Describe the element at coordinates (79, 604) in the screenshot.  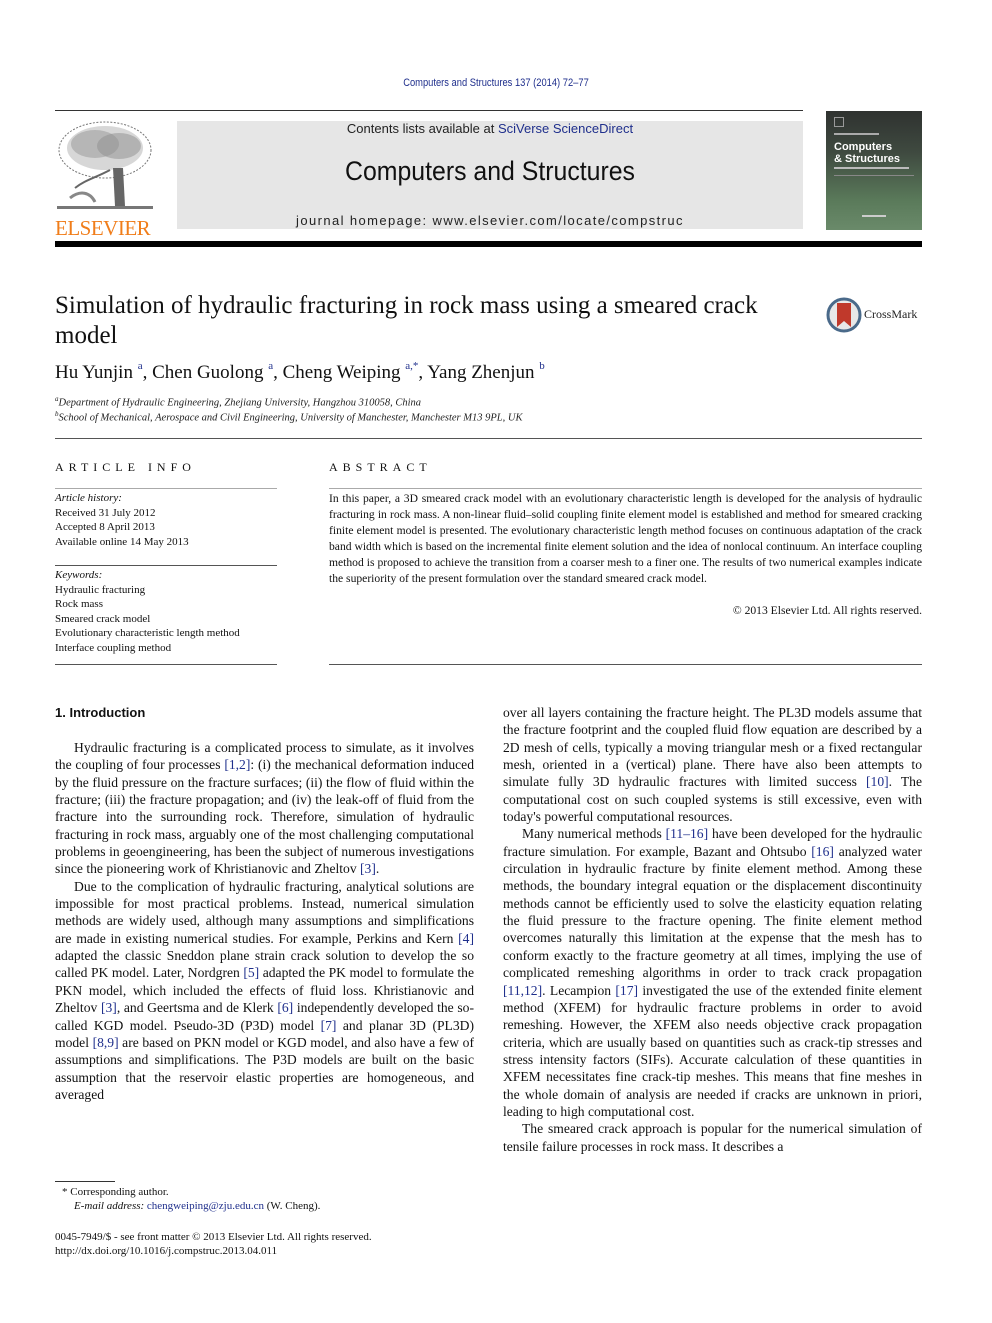
I see `keyword: Rock mass` at that location.